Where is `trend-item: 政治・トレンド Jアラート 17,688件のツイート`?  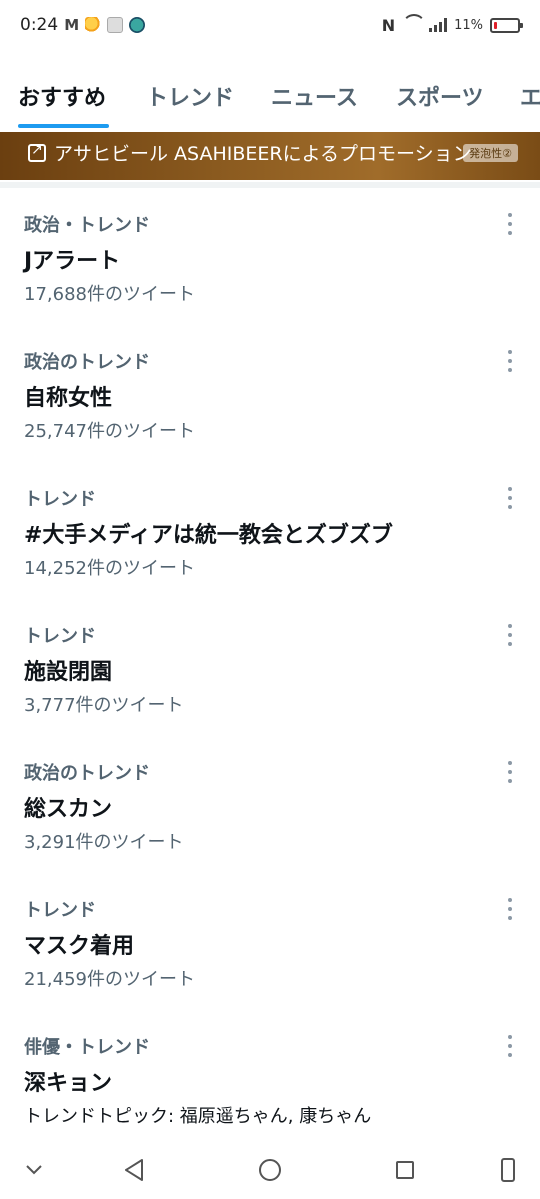 trend-item: 政治・トレンド Jアラート 17,688件のツイート is located at coordinates (270, 279).